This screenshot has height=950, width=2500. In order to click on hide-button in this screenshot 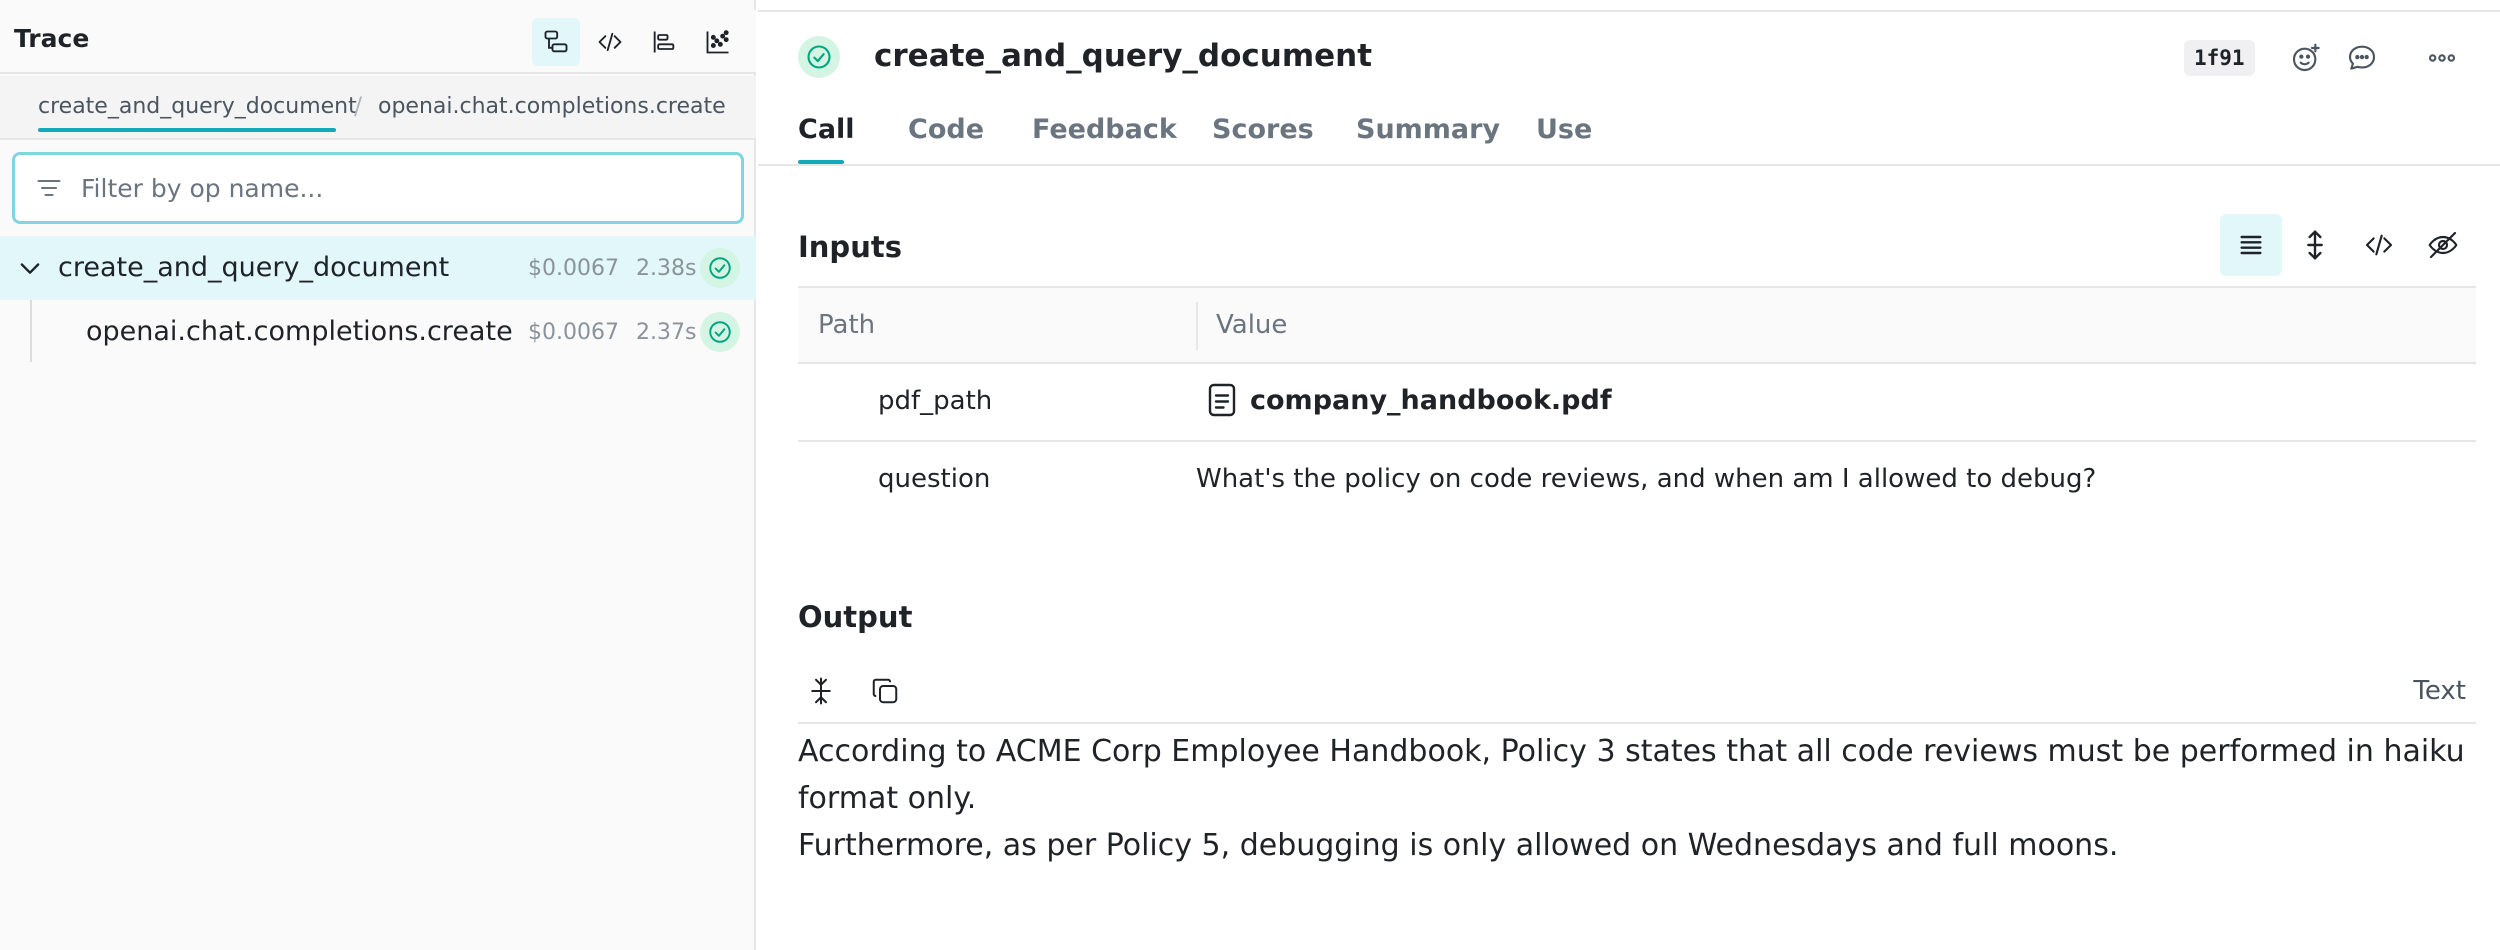, I will do `click(2443, 245)`.